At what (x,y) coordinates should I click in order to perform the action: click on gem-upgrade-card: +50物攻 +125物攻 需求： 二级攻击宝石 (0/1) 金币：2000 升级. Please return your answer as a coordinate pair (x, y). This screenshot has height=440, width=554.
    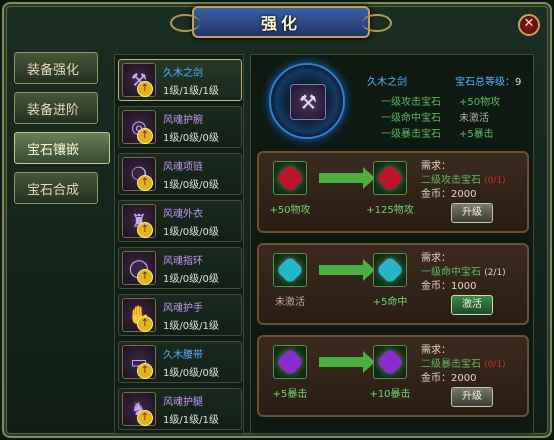
    Looking at the image, I should click on (393, 192).